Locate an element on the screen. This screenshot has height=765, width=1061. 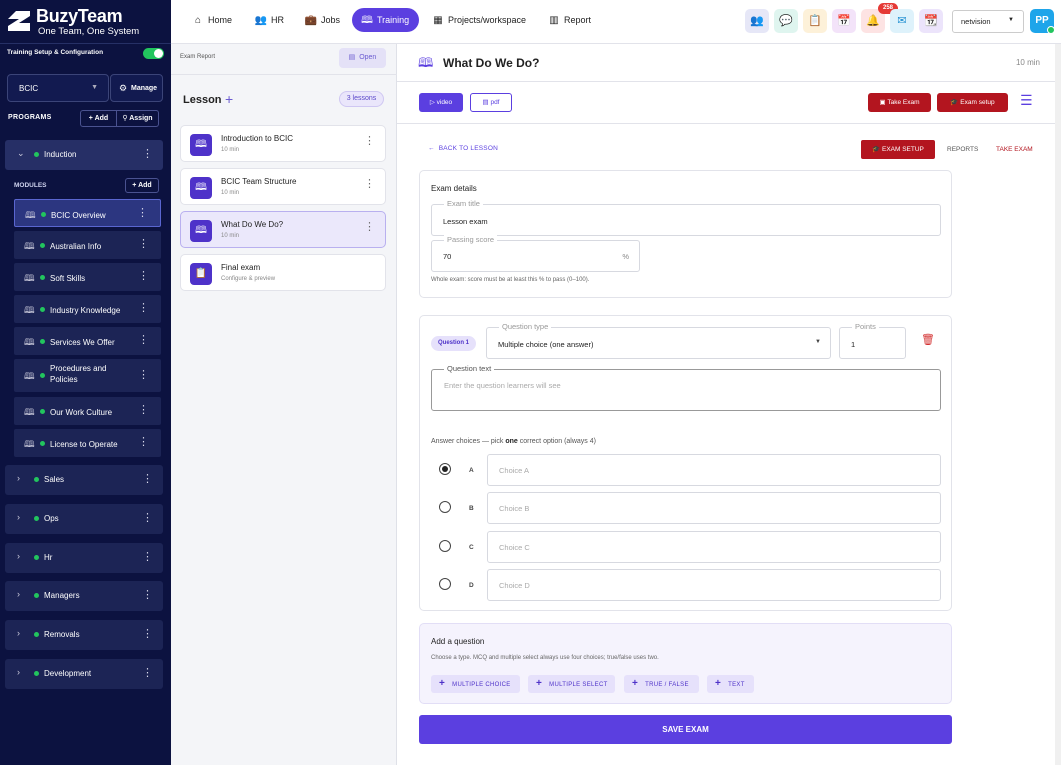
clipboard-icon: 📋 is located at coordinates (815, 21).